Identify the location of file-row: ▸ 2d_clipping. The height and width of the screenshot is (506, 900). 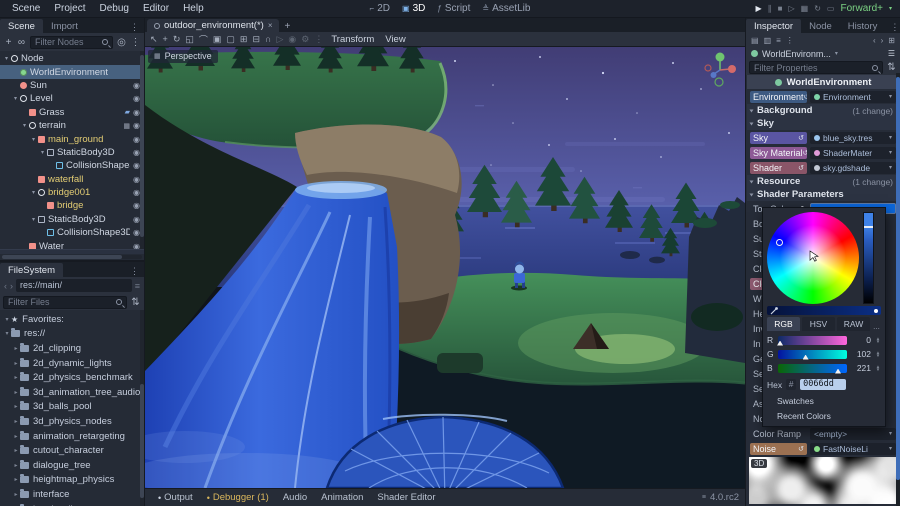
(72, 348).